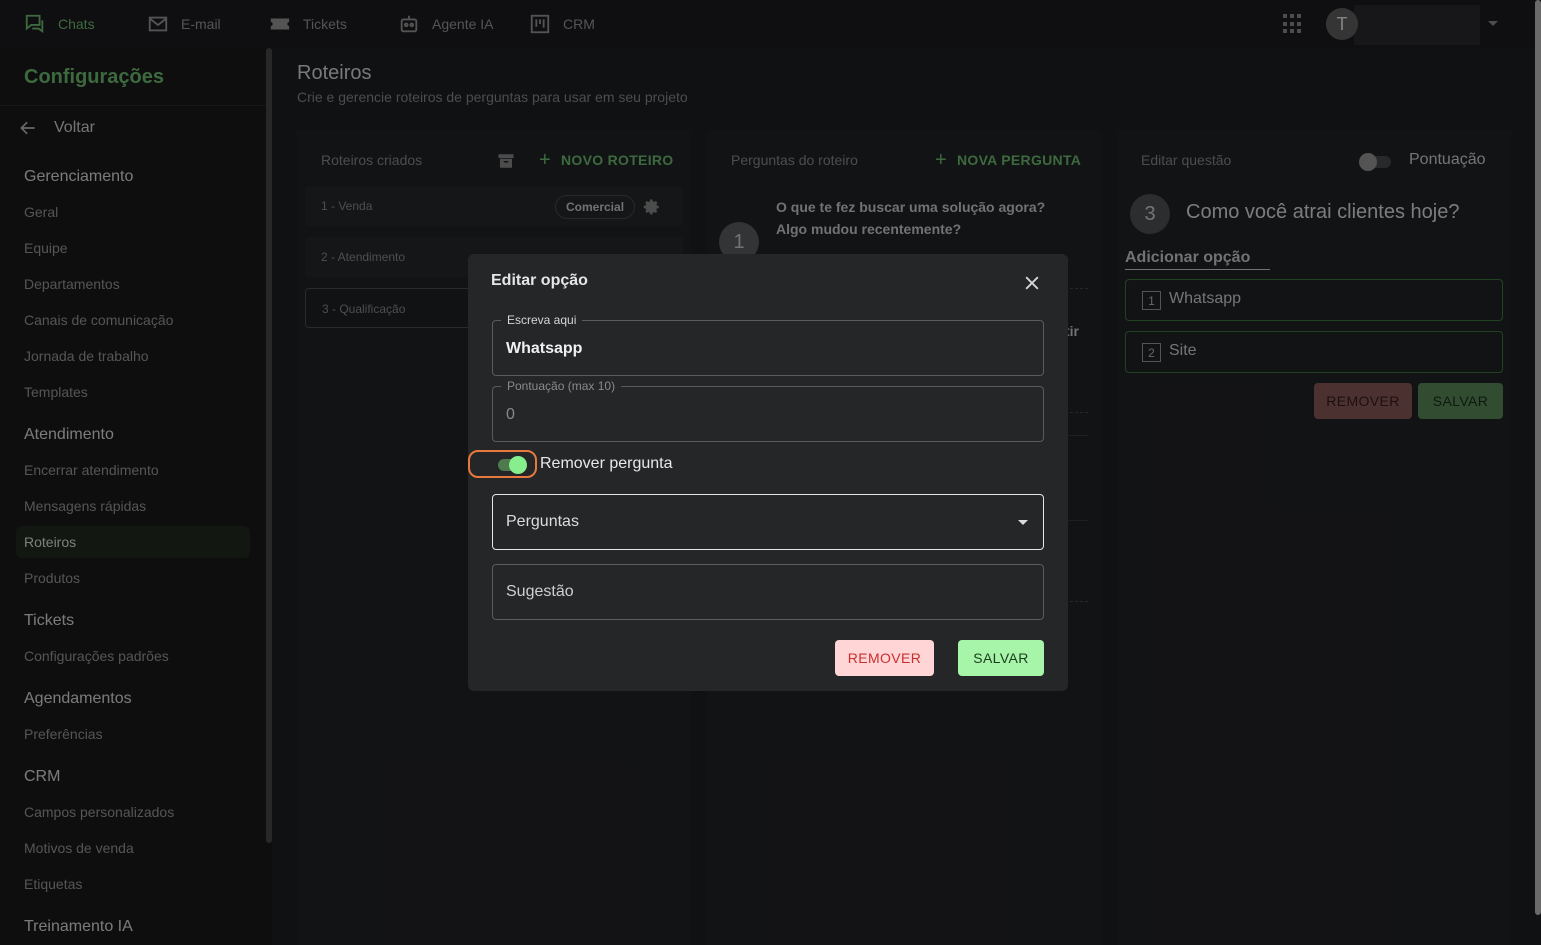 This screenshot has width=1541, height=945. Describe the element at coordinates (540, 591) in the screenshot. I see `field-placeholder: Sugestão` at that location.